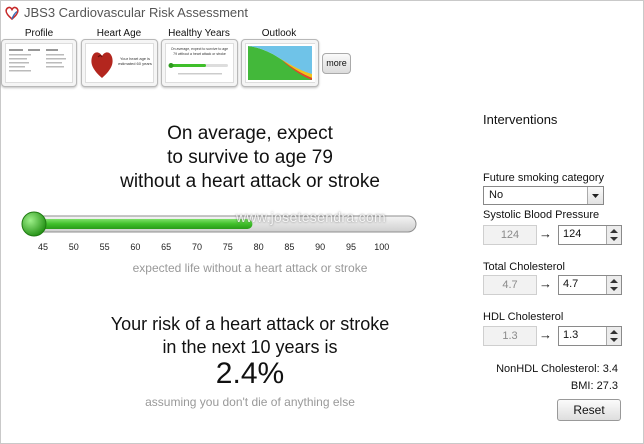 The image size is (644, 444). I want to click on profile-form-preview, so click(37, 60).